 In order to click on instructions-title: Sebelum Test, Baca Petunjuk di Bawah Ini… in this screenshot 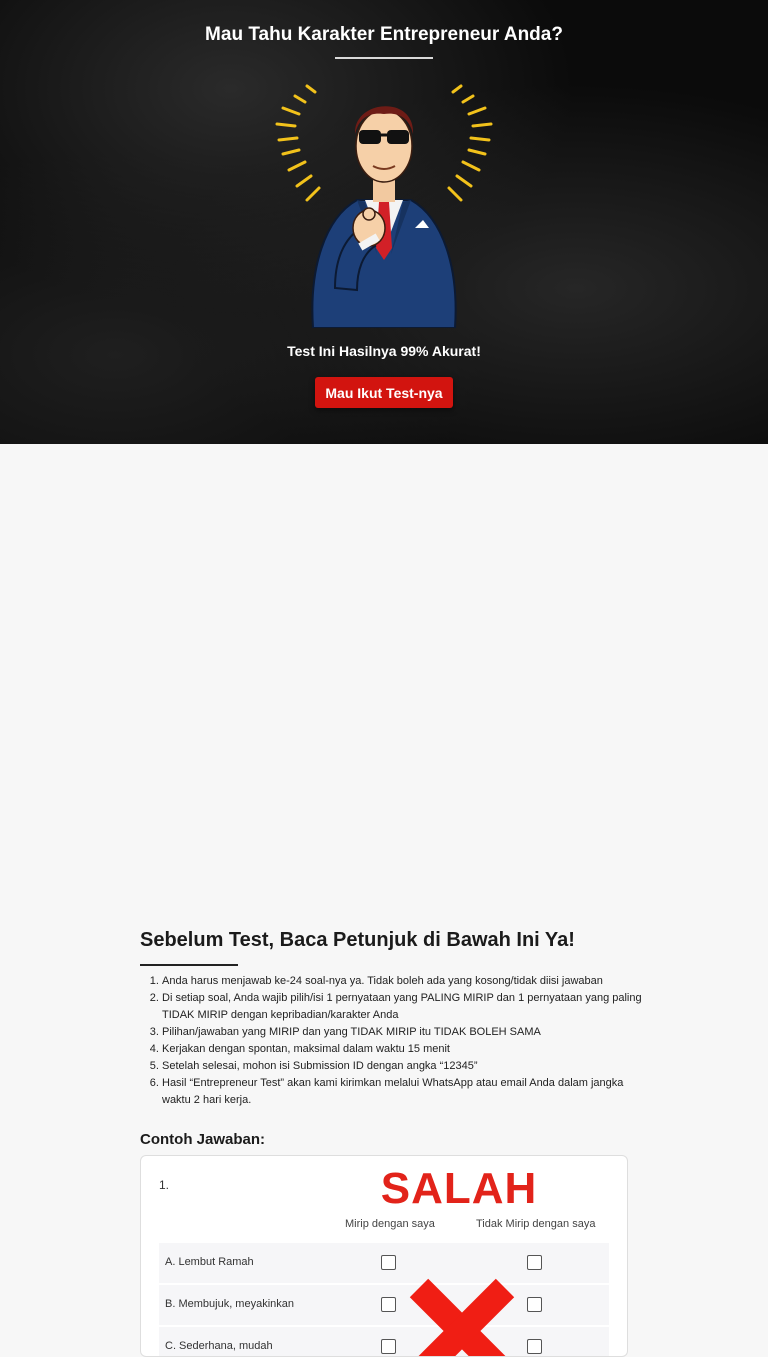, I will do `click(357, 940)`.